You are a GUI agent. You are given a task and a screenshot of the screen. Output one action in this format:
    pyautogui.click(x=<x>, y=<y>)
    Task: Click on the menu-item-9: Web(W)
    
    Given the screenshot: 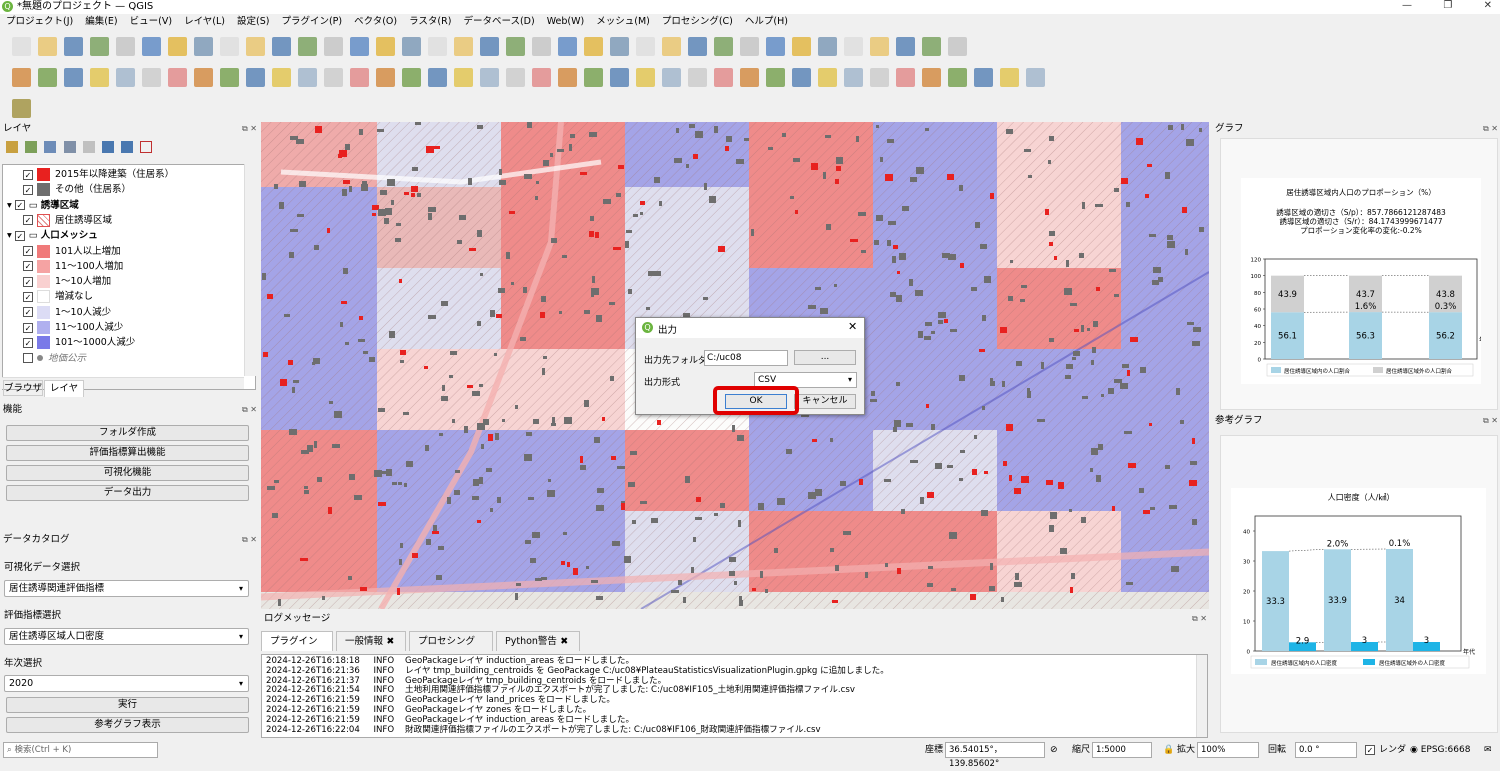 What is the action you would take?
    pyautogui.click(x=566, y=22)
    